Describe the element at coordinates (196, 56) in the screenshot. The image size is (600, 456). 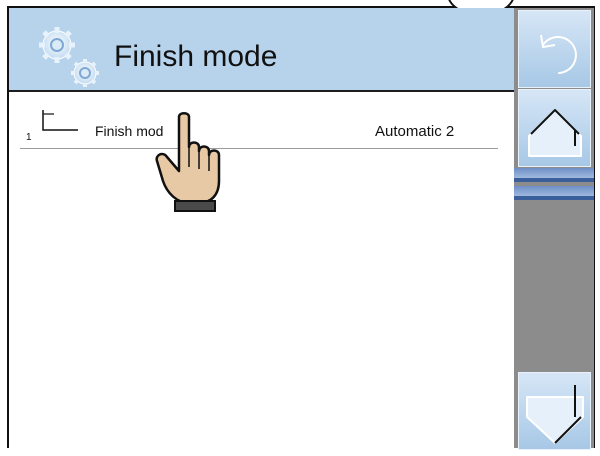
I see `page-title: Finish mode` at that location.